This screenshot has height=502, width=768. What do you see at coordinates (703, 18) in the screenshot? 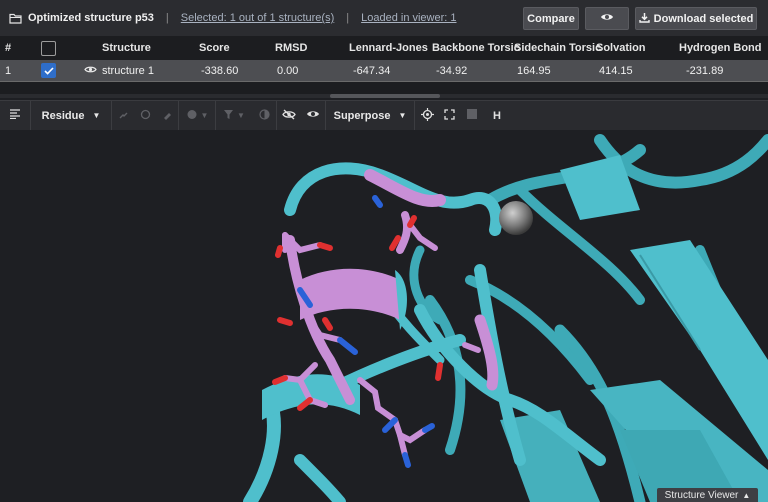
I see `download-selected-label: Download selected` at bounding box center [703, 18].